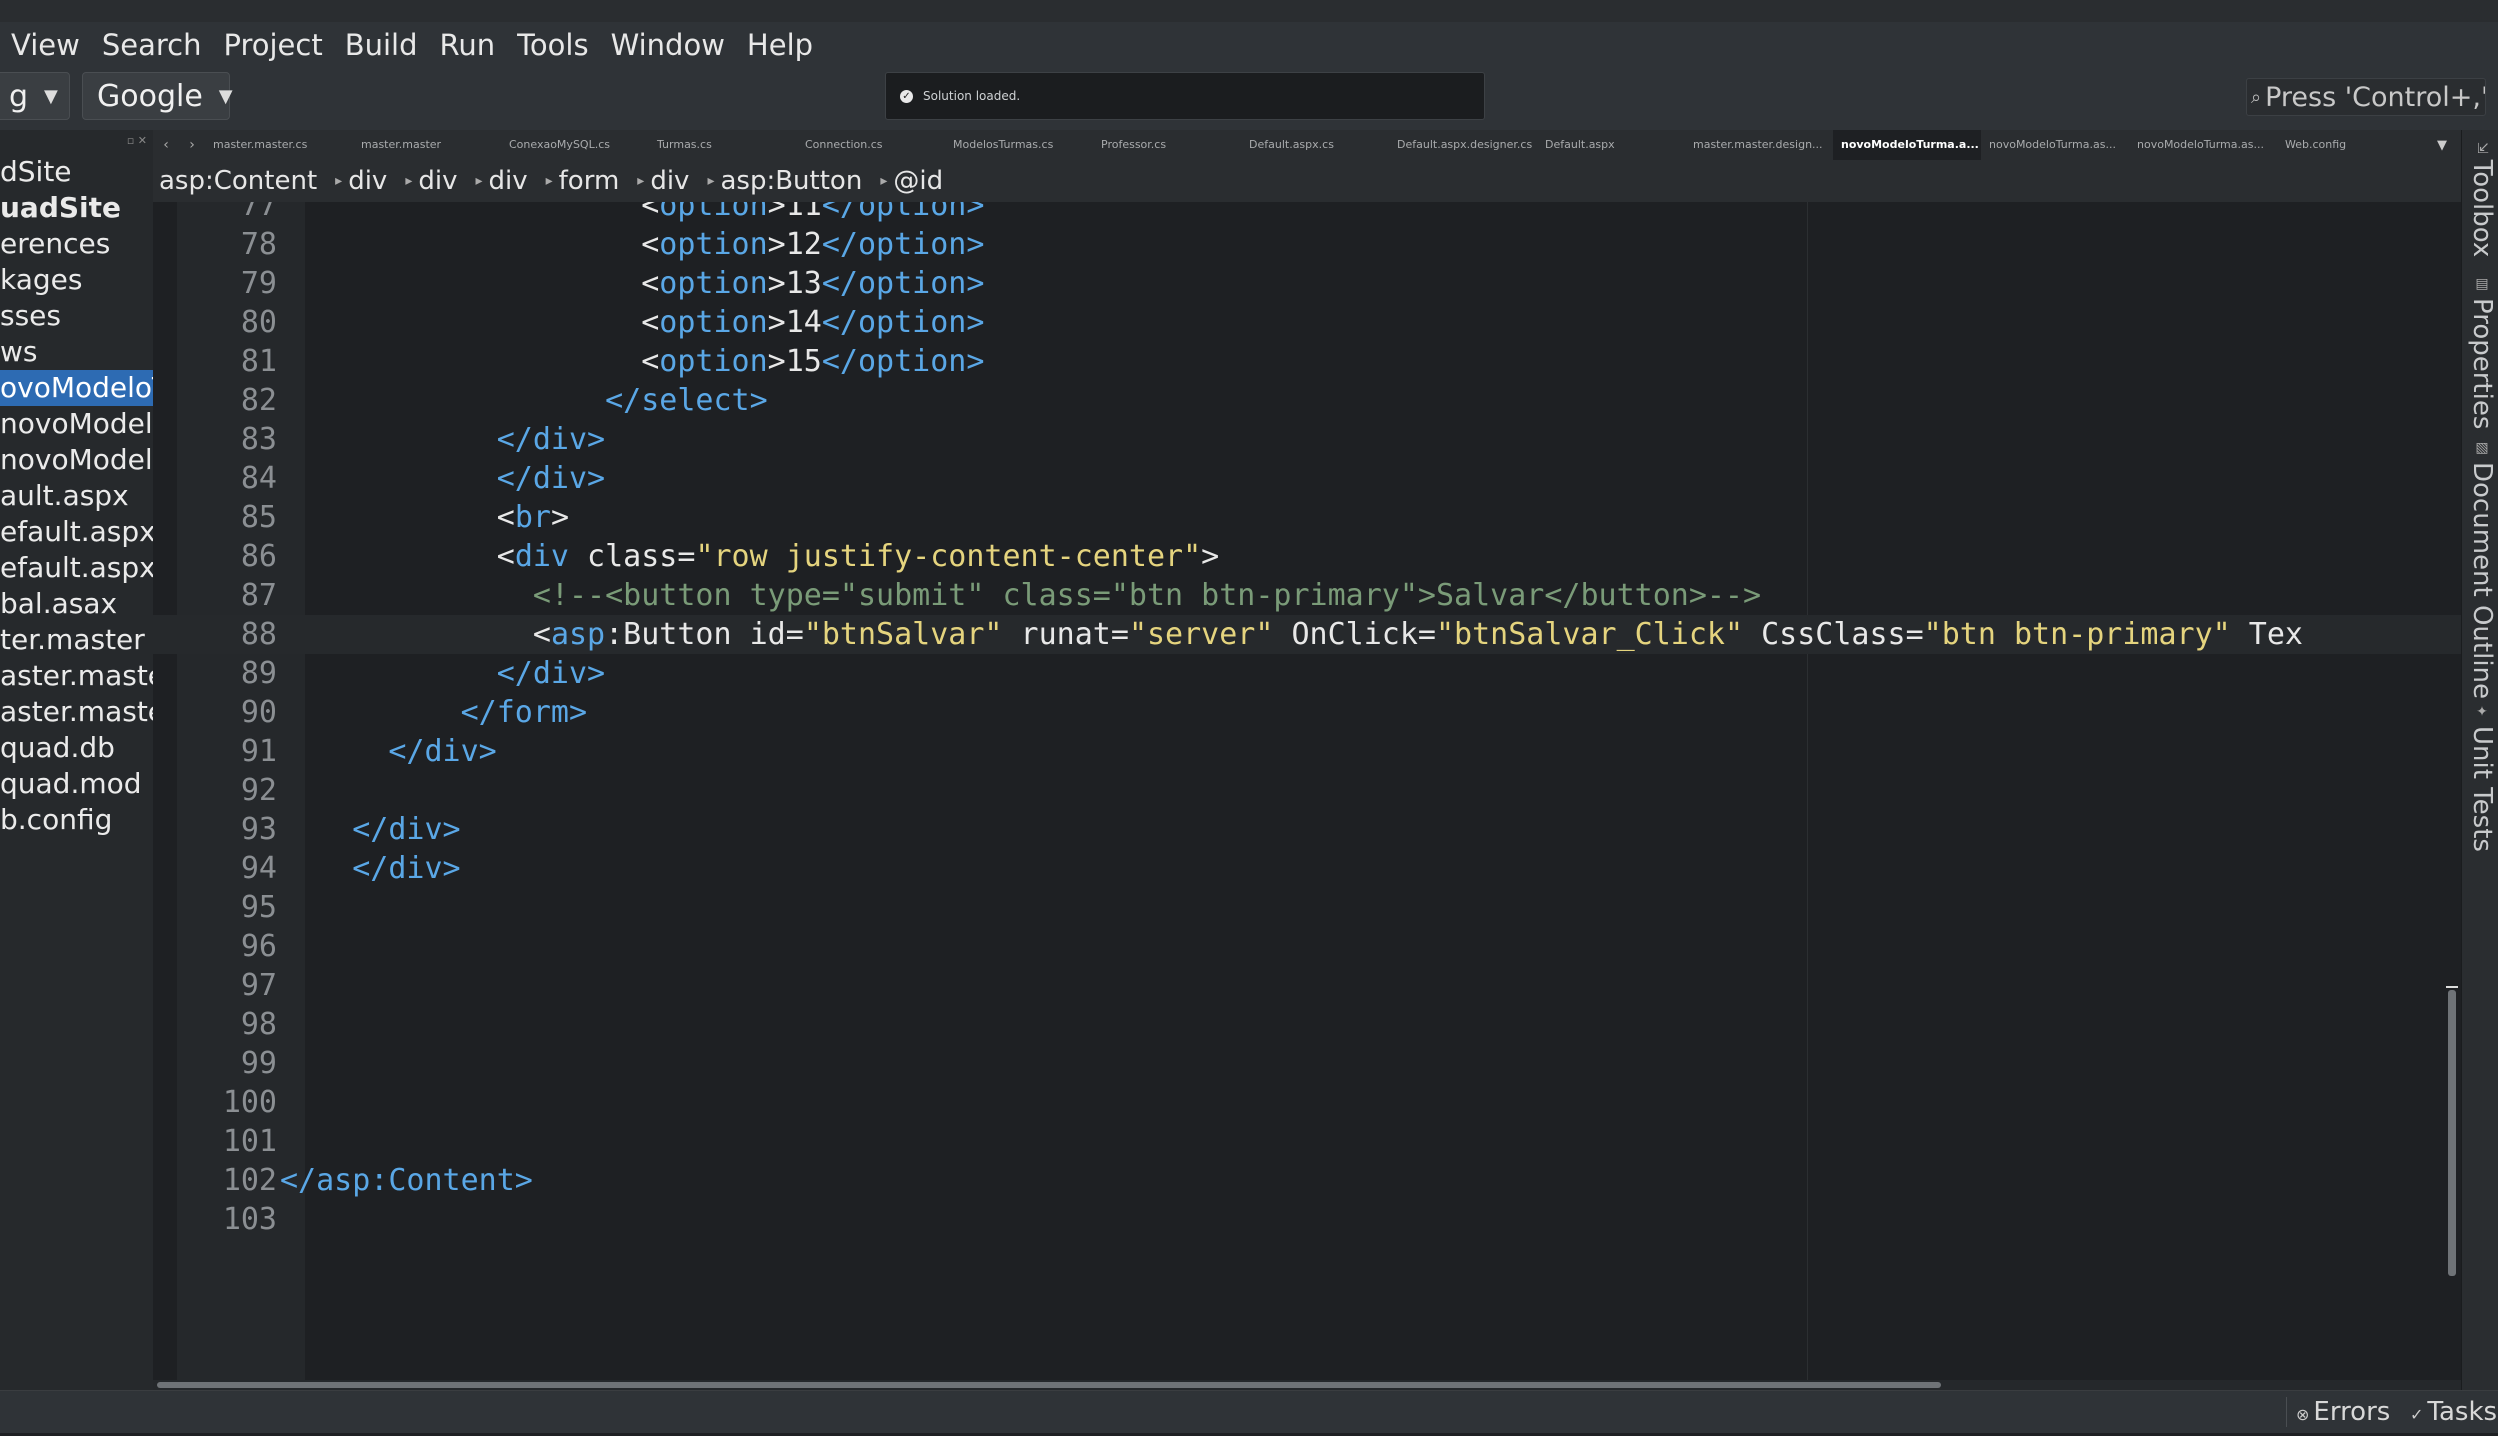 Image resolution: width=2498 pixels, height=1436 pixels. Describe the element at coordinates (1463, 145) in the screenshot. I see `tab-document: Default.aspx.designer.cs` at that location.